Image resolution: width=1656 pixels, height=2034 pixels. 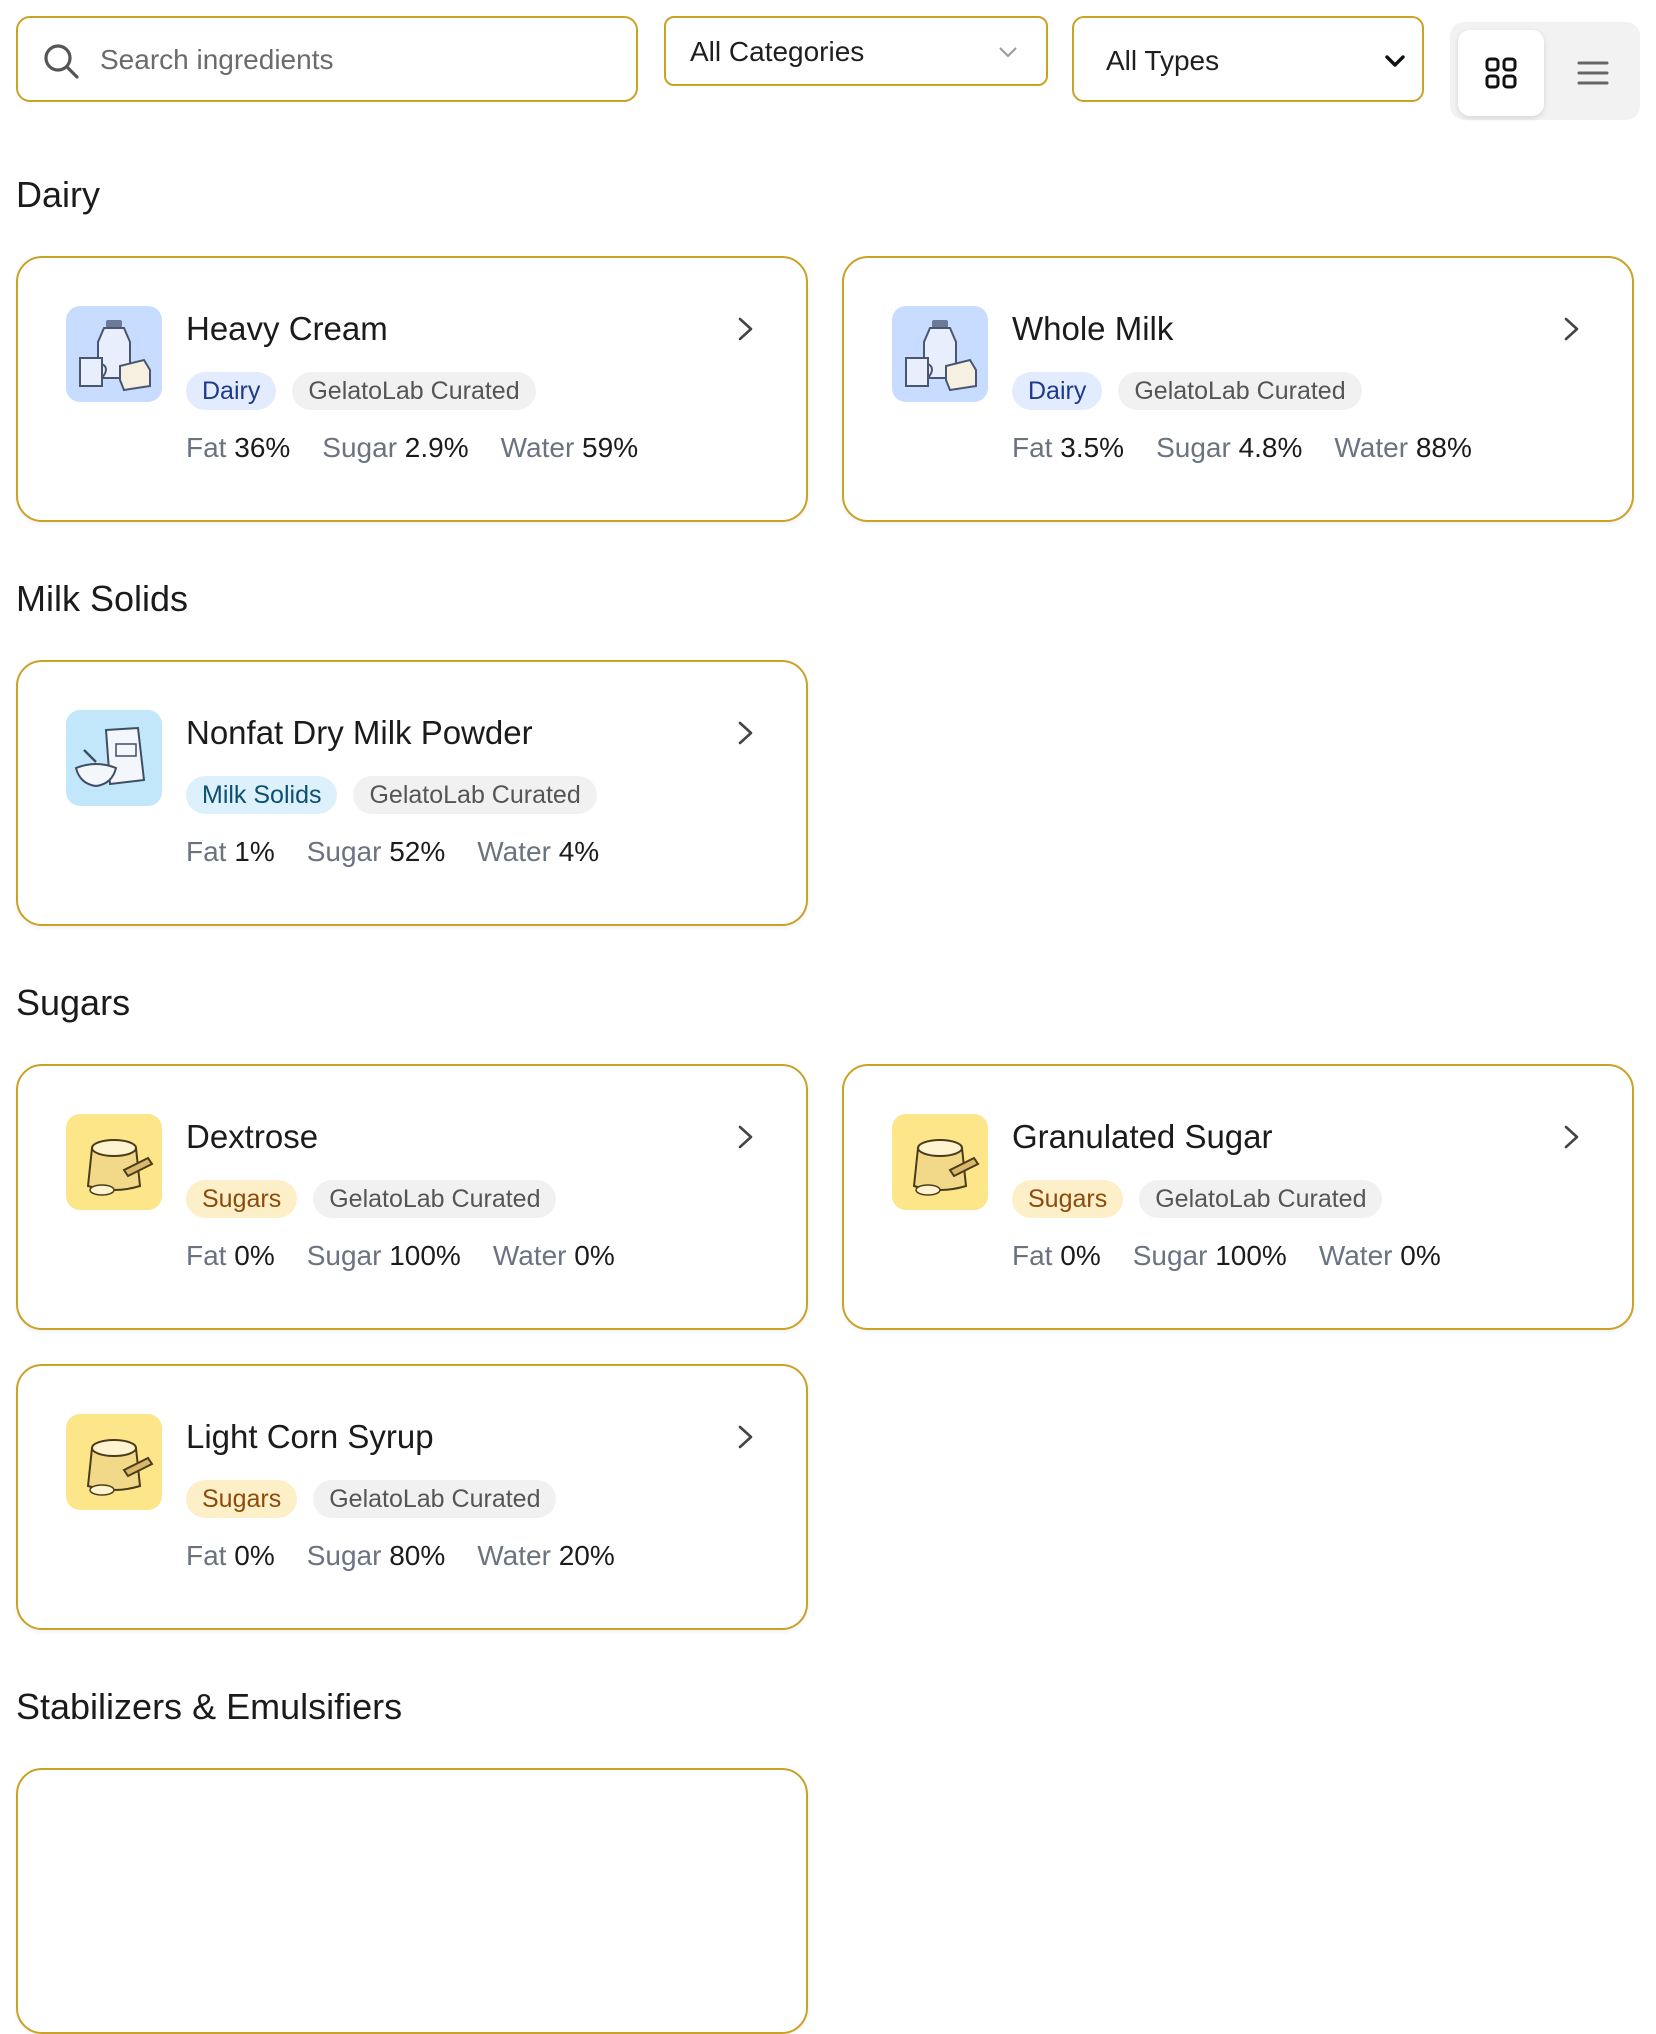 I want to click on nutrition-stats: Fat 36% Sugar 2.9% Water 59%, so click(x=412, y=448).